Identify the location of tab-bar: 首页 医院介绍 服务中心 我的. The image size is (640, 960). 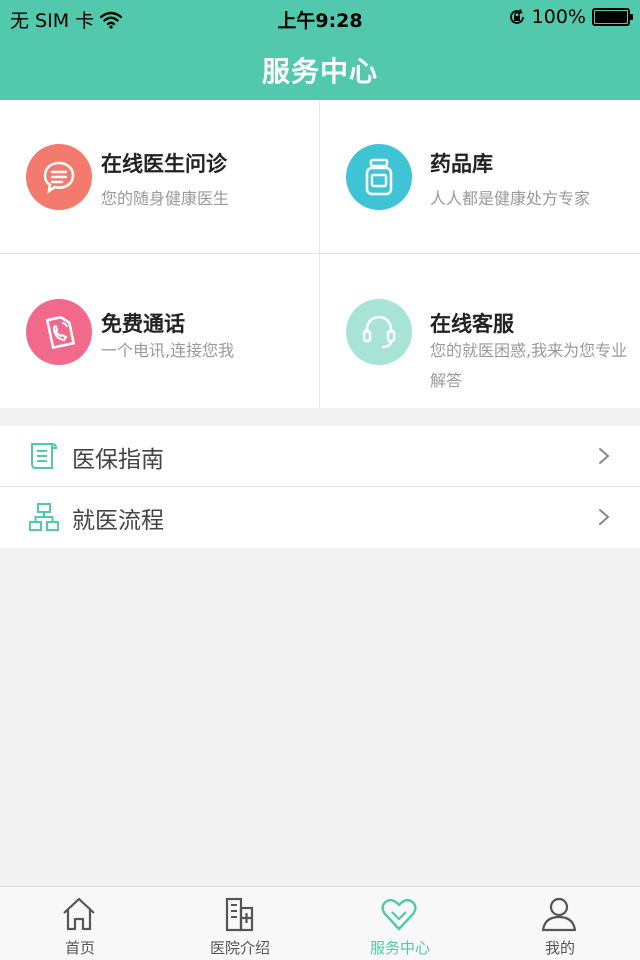
(320, 923).